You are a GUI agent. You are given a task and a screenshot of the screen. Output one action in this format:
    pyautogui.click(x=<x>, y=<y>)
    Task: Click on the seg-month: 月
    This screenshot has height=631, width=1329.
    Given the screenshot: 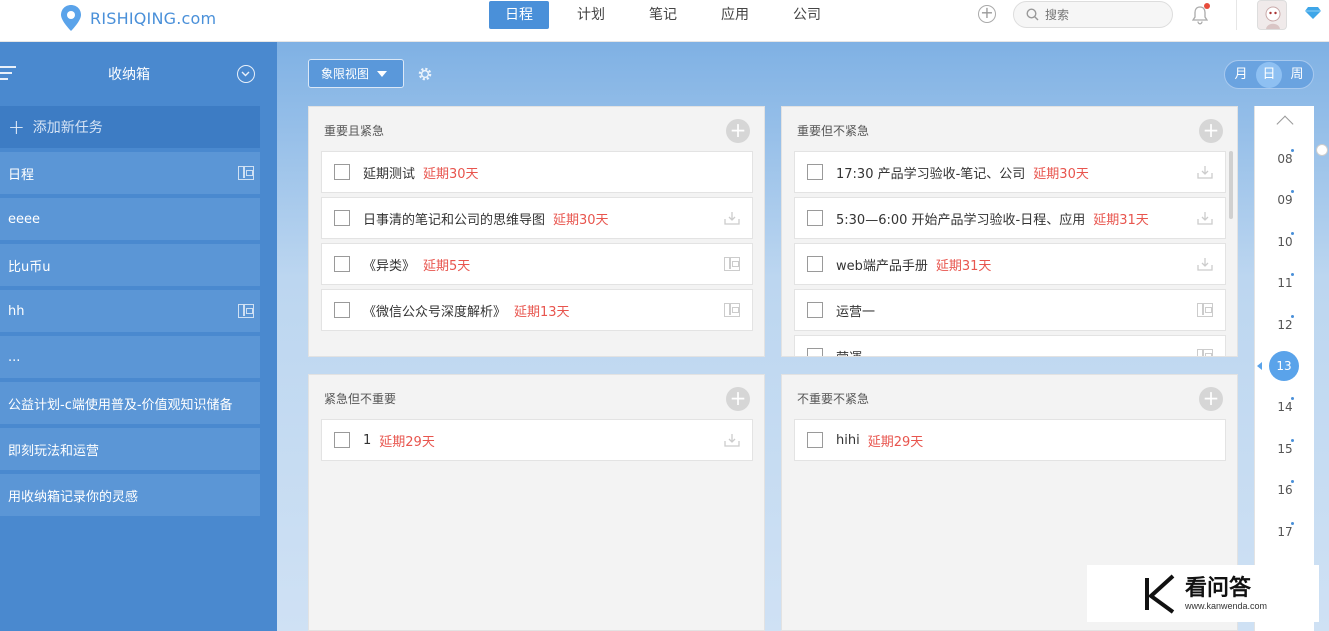 What is the action you would take?
    pyautogui.click(x=1241, y=75)
    